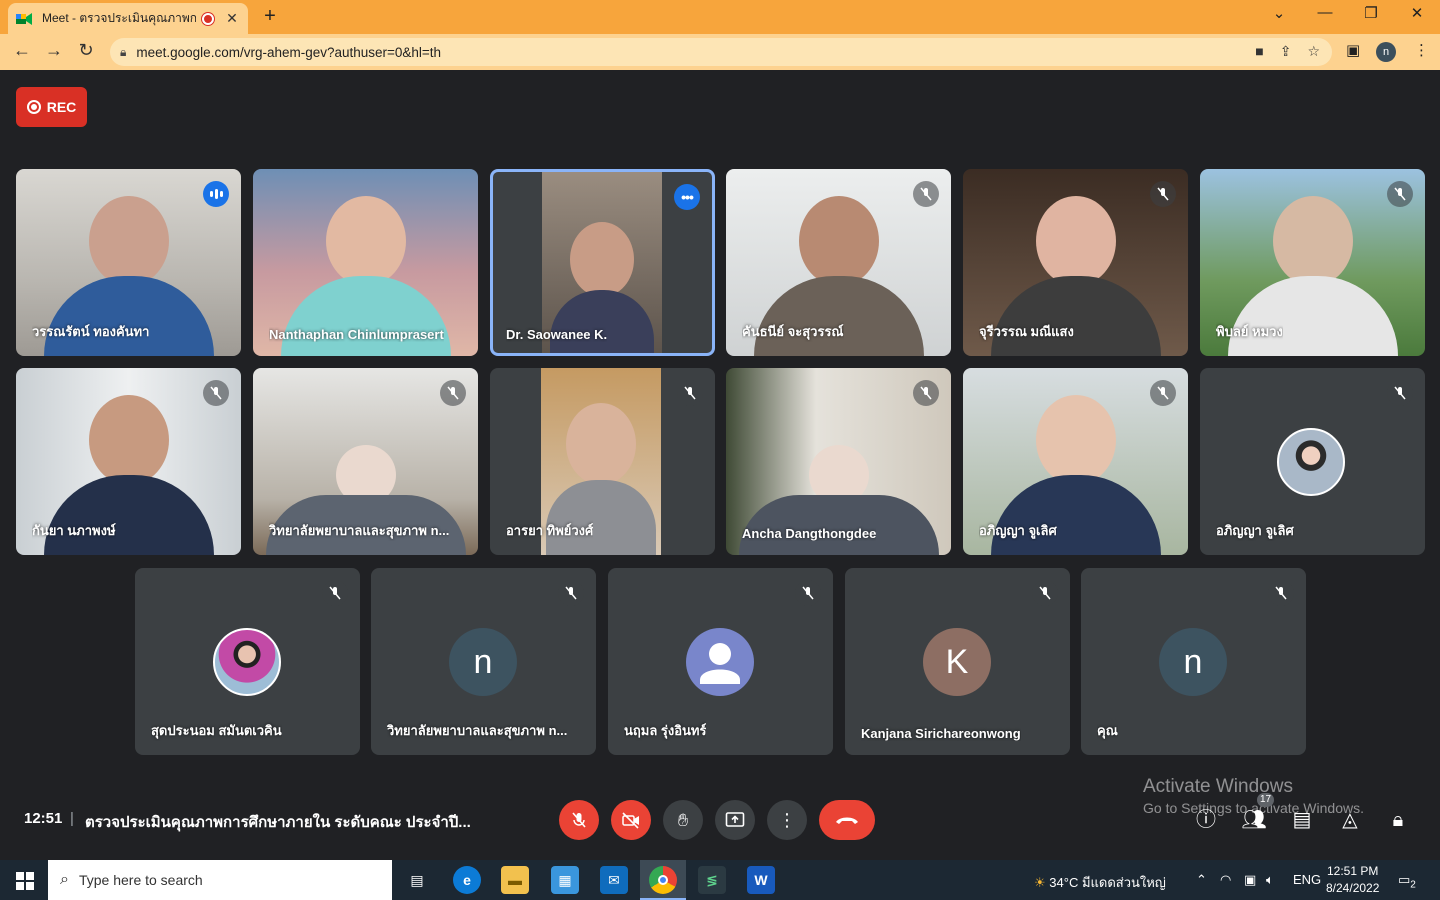 The width and height of the screenshot is (1440, 900). I want to click on participant-avatar: n, so click(483, 662).